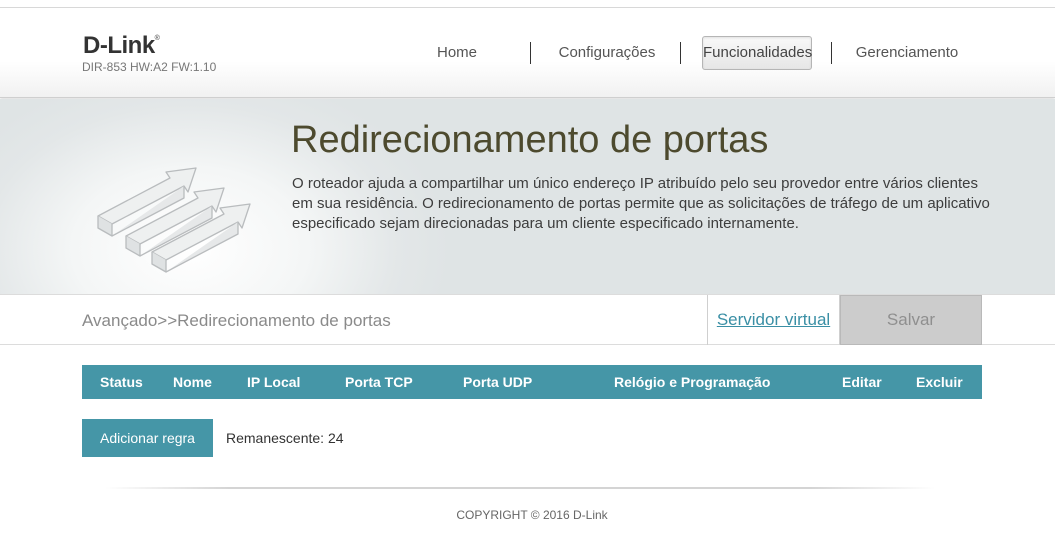 This screenshot has width=1055, height=547. I want to click on page-title: Redirecionamento de portas, so click(530, 140).